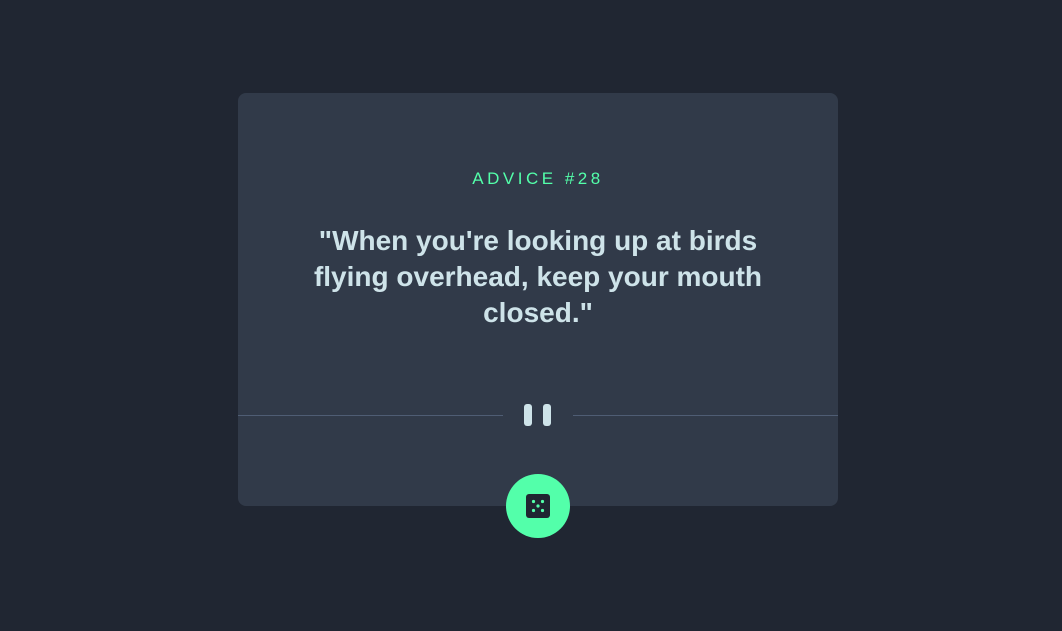 The width and height of the screenshot is (1062, 631). Describe the element at coordinates (370, 415) in the screenshot. I see `divider-line-left` at that location.